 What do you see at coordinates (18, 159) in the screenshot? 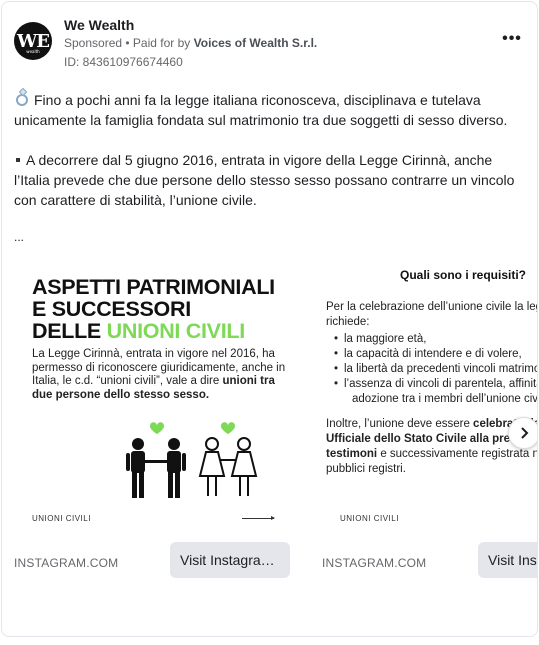
I see `bullet-icon` at bounding box center [18, 159].